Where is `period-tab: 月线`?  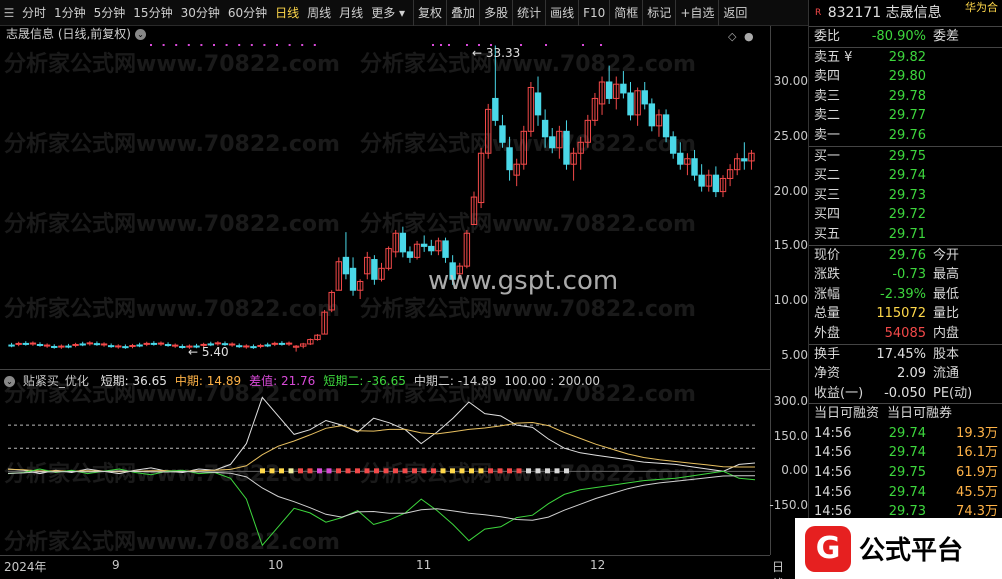
period-tab: 月线 is located at coordinates (351, 13).